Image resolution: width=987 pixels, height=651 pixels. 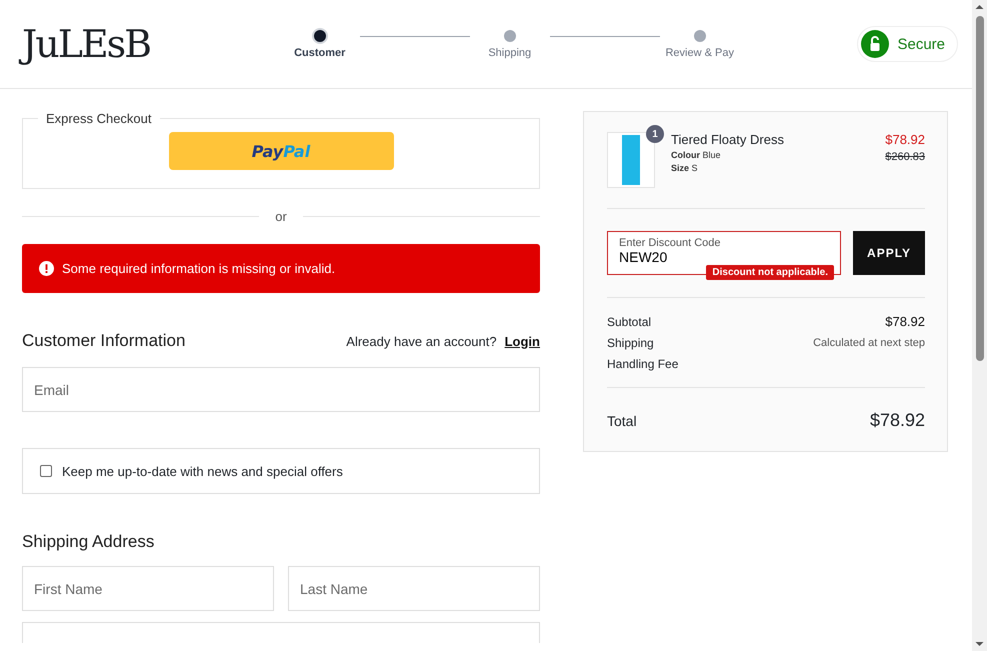 I want to click on login-link: Login, so click(x=522, y=341).